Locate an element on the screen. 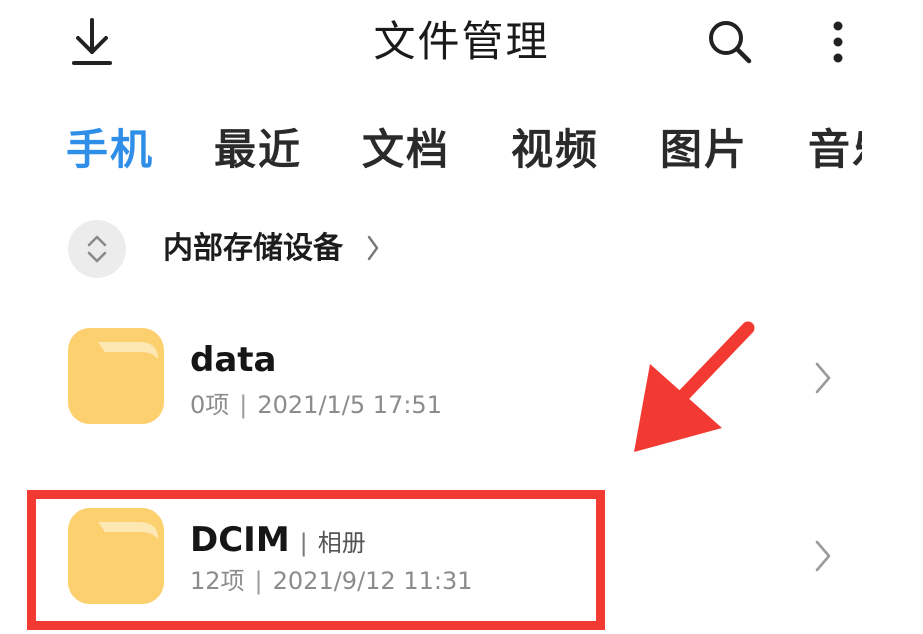 Image resolution: width=923 pixels, height=634 pixels. page-title: 文件管理 is located at coordinates (461, 41).